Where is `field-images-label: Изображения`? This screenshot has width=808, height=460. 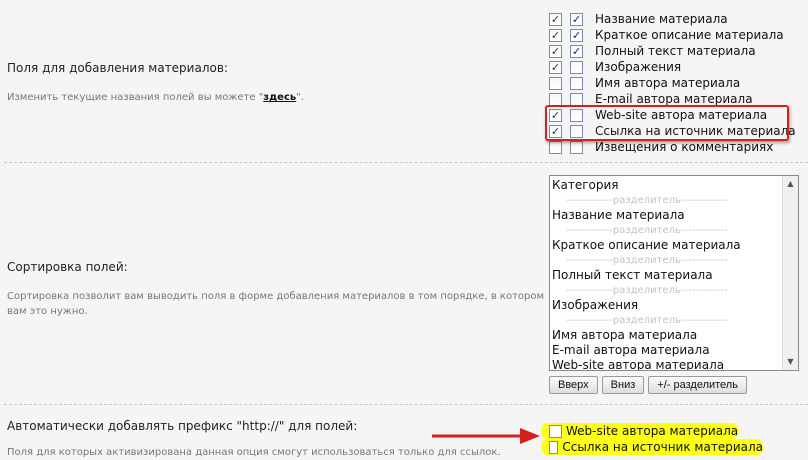
field-images-label: Изображения is located at coordinates (638, 67).